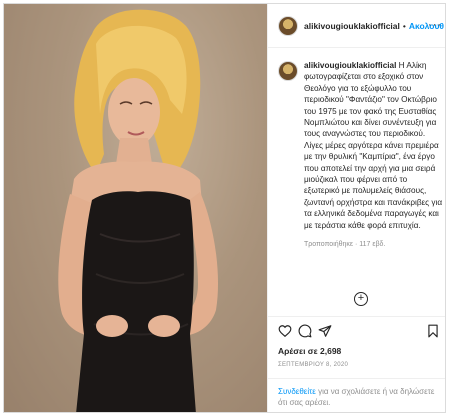  I want to click on more-options-icon: ···, so click(435, 25).